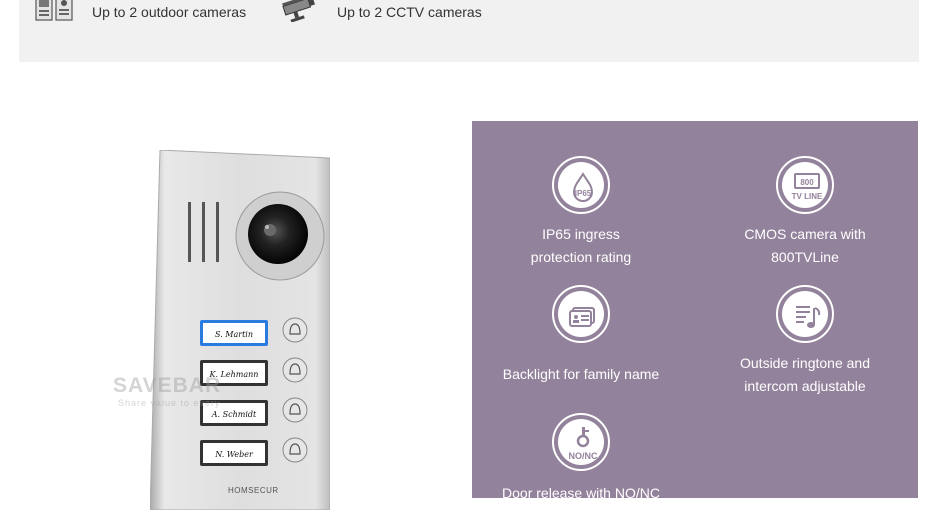  I want to click on nameplate-4: N. Weber, so click(234, 454).